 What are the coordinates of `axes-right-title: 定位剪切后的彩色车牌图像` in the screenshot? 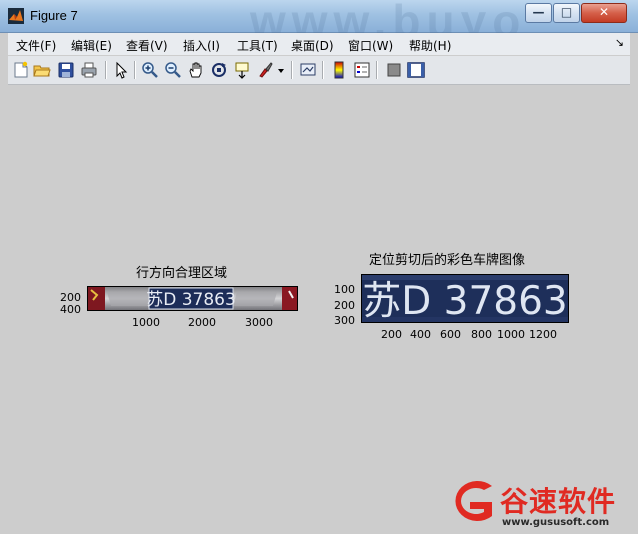 It's located at (447, 260).